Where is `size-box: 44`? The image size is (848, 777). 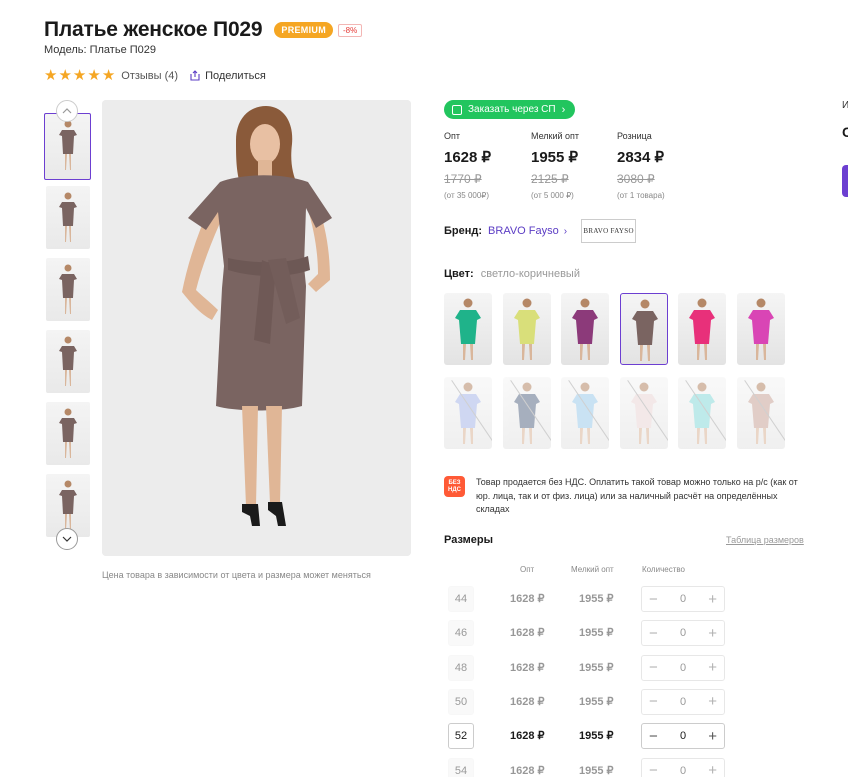 size-box: 44 is located at coordinates (461, 599).